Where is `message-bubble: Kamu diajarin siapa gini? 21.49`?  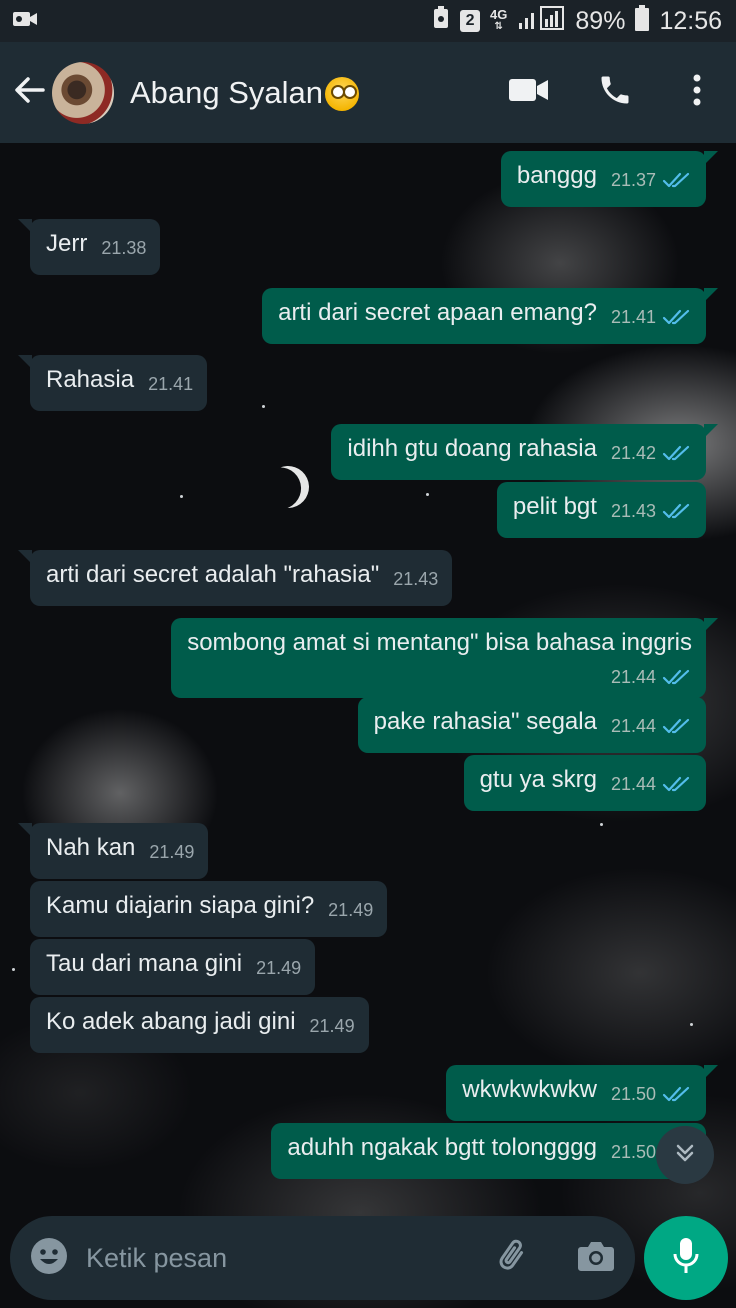
message-bubble: Kamu diajarin siapa gini? 21.49 is located at coordinates (209, 909).